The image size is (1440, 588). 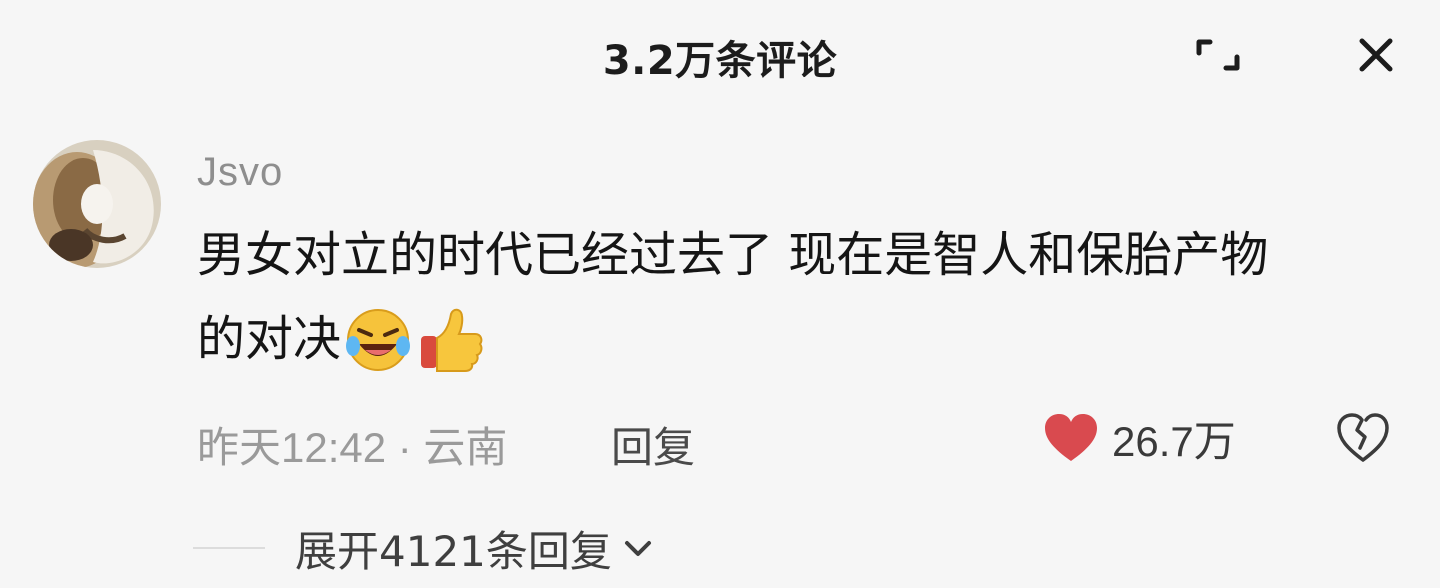 I want to click on user-avatar, so click(x=97, y=204).